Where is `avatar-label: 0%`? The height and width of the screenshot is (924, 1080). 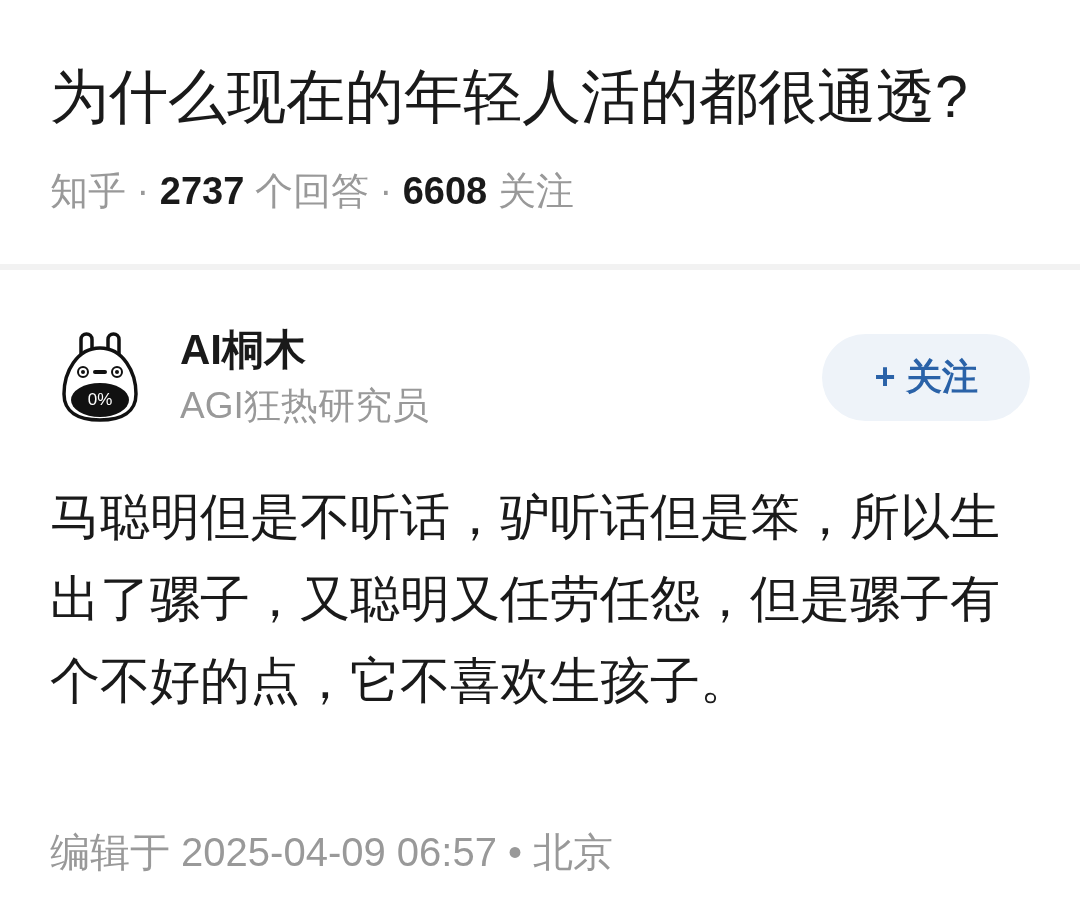 avatar-label: 0% is located at coordinates (100, 400).